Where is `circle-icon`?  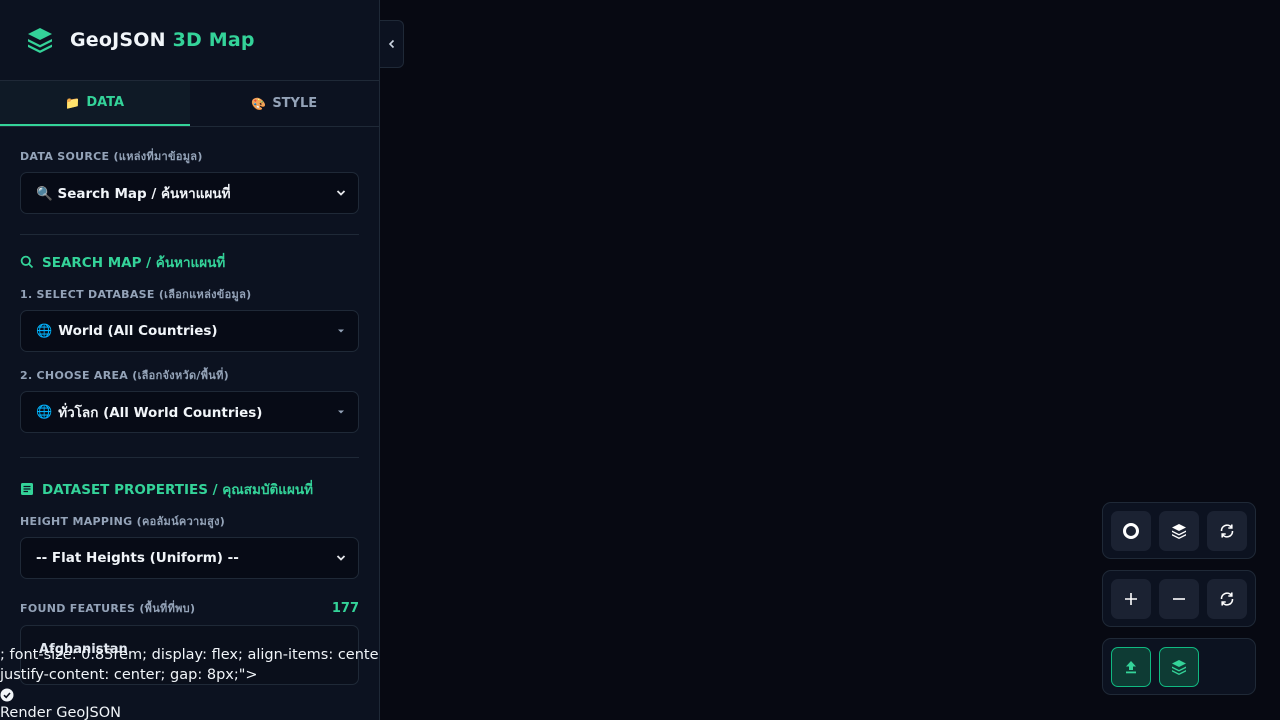
circle-icon is located at coordinates (1131, 530).